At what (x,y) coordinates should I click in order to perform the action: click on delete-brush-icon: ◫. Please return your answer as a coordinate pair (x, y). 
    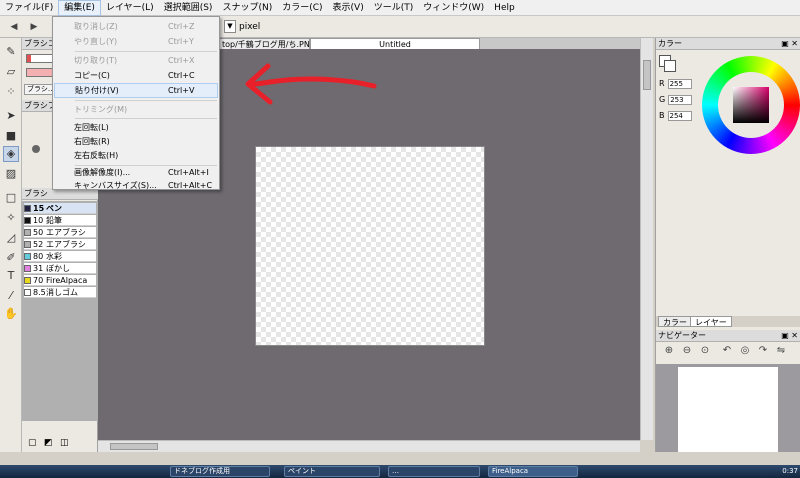
    Looking at the image, I should click on (64, 443).